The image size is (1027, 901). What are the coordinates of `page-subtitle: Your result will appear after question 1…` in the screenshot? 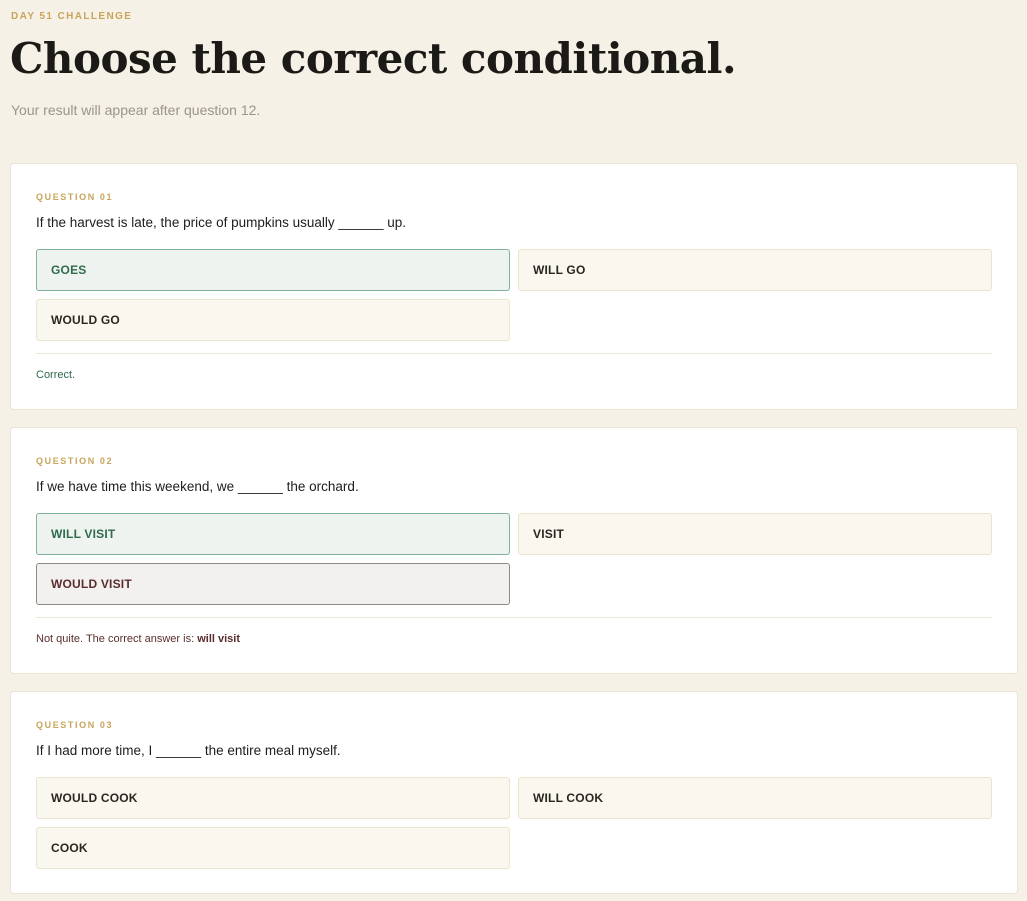 It's located at (136, 110).